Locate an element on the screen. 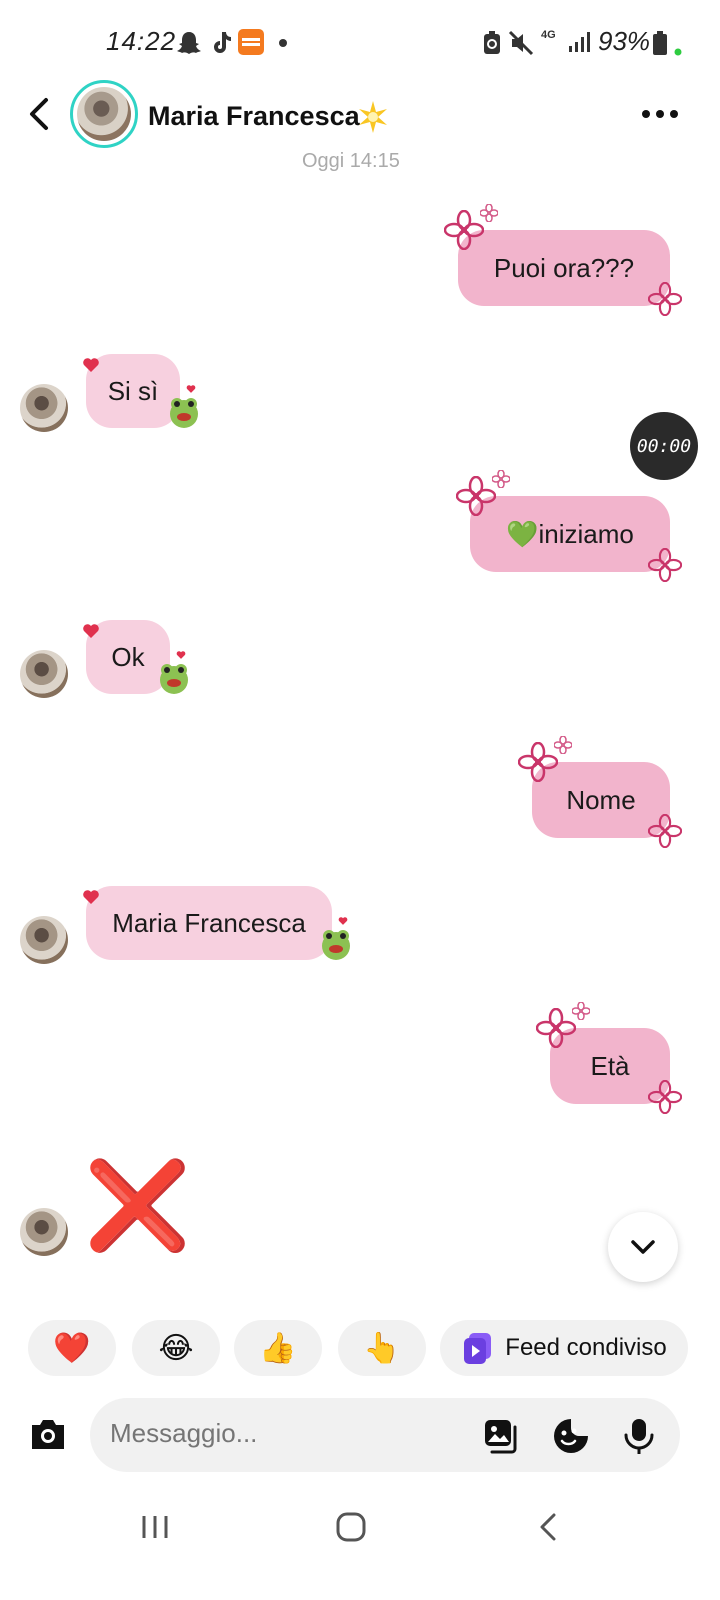 This screenshot has height=1600, width=720. recent-apps-icon is located at coordinates (155, 1527).